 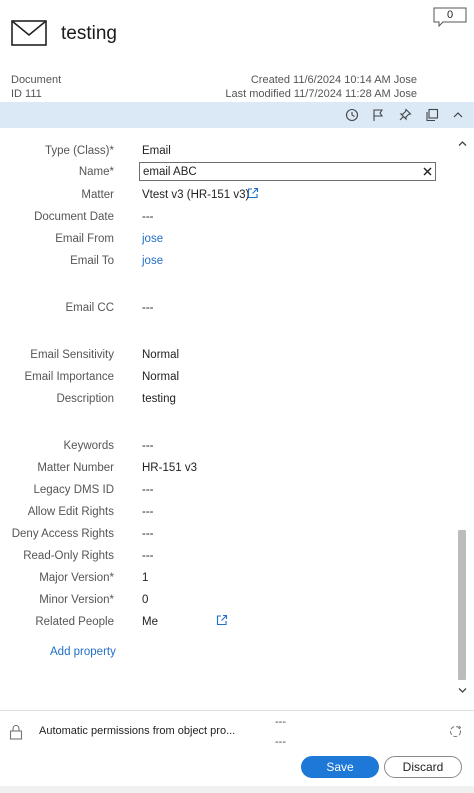 What do you see at coordinates (152, 261) in the screenshot?
I see `email-to-link: jose` at bounding box center [152, 261].